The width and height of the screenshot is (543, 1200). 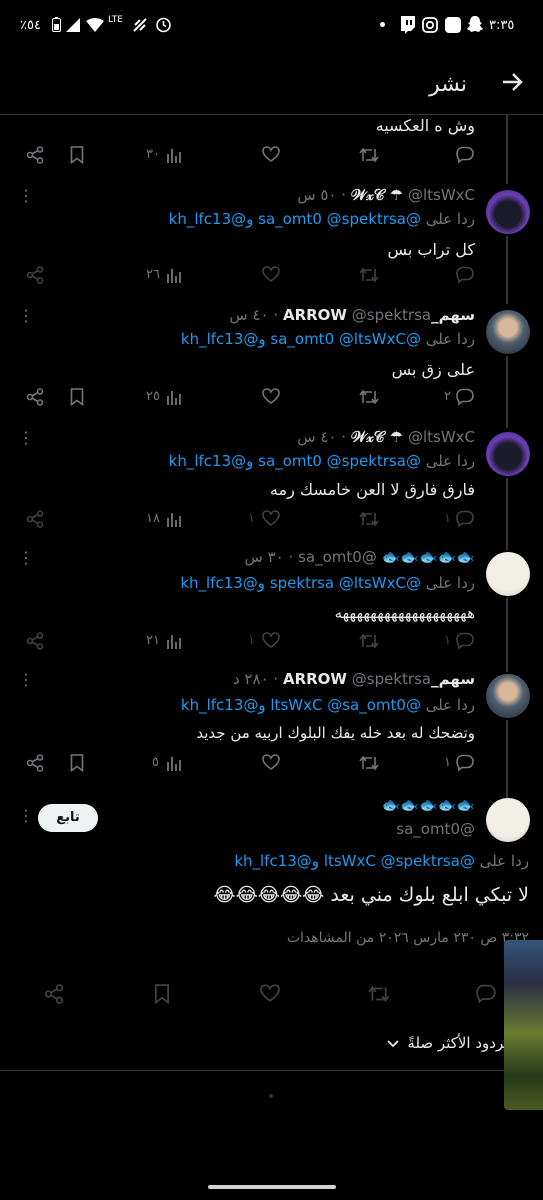 I want to click on post-timestamp: ٣:٣٢ ص ٢٣٠ مارس ٢٠٢٦ من المشاهدات, so click(x=407, y=938).